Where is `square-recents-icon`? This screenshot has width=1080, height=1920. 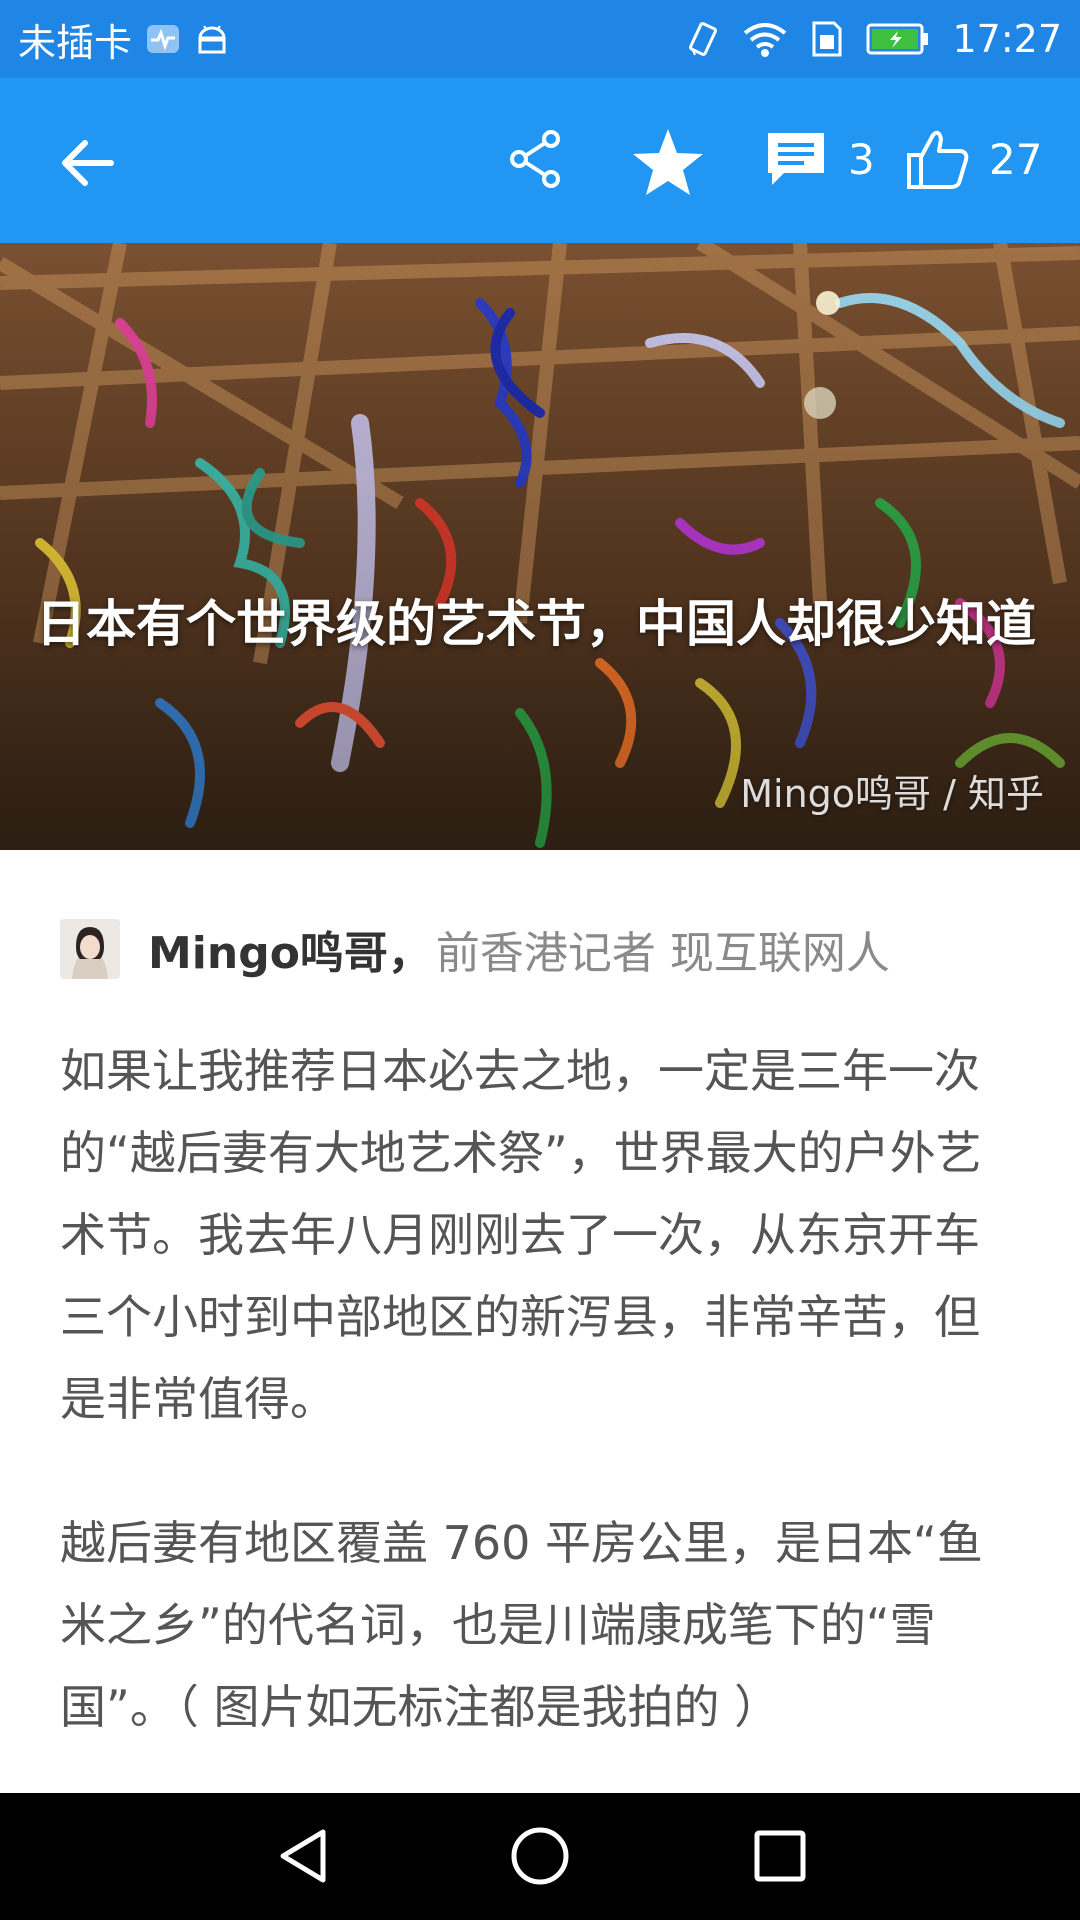
square-recents-icon is located at coordinates (780, 1856).